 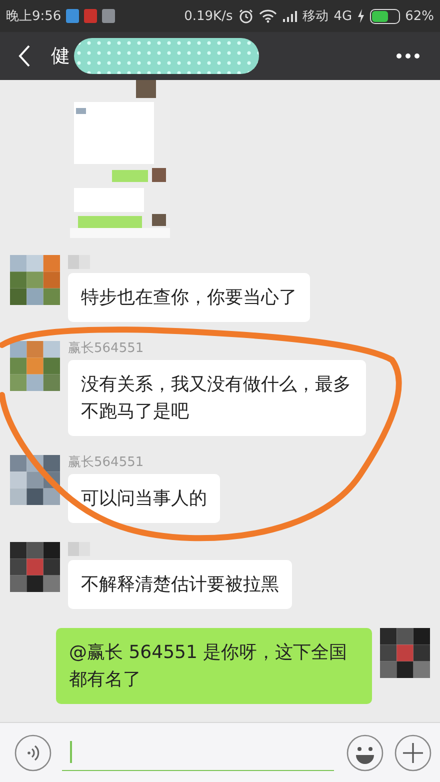 I want to click on plus-icon, so click(x=413, y=753).